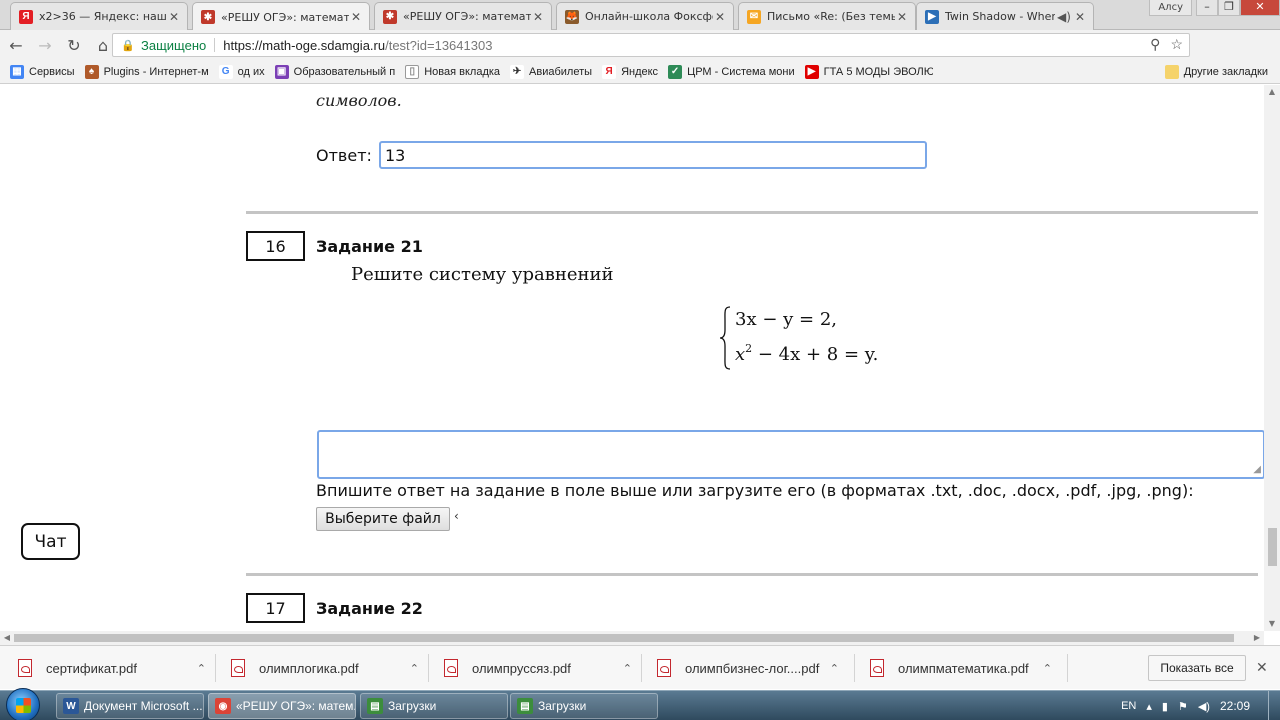 Image resolution: width=1280 pixels, height=720 pixels. What do you see at coordinates (91, 668) in the screenshot?
I see `download-filename: сертификат.pdf` at bounding box center [91, 668].